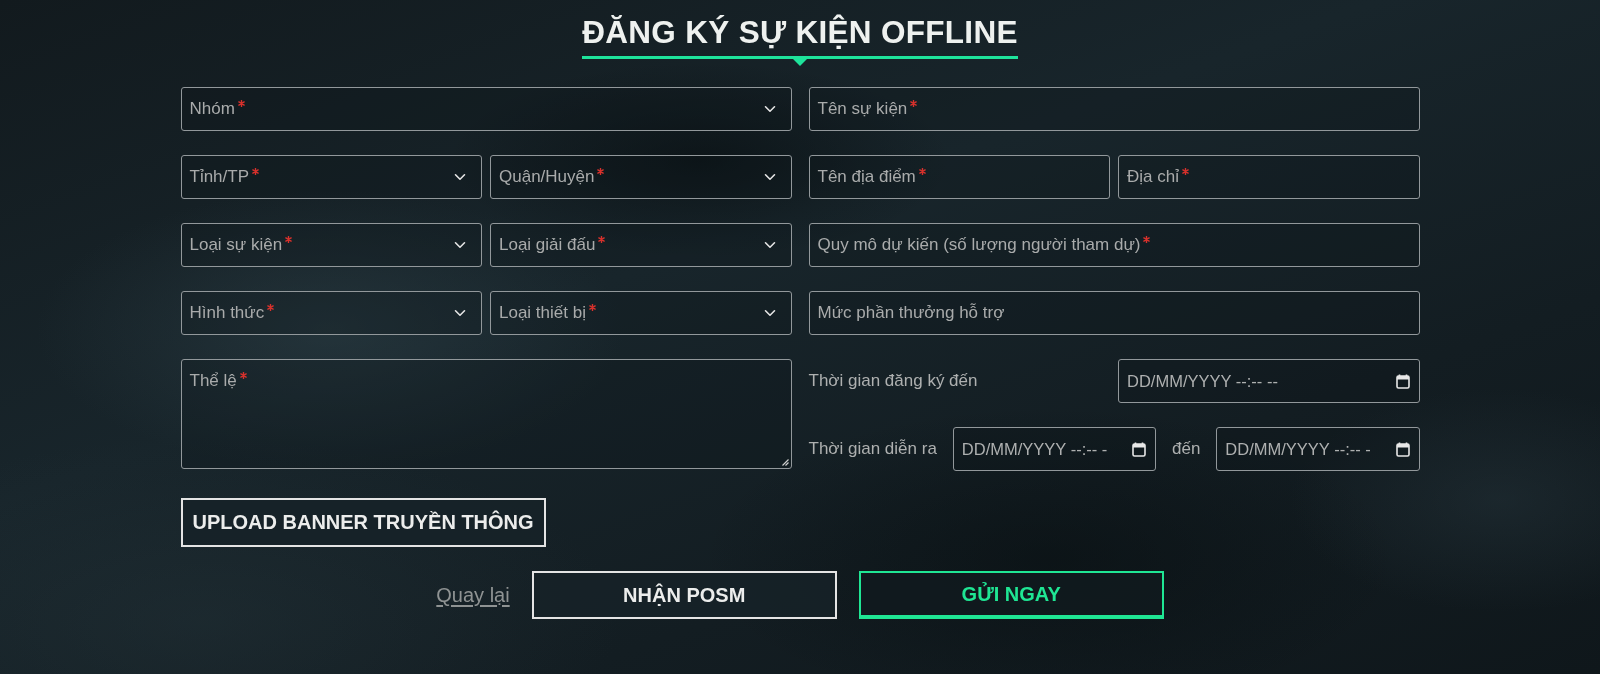  Describe the element at coordinates (1269, 381) in the screenshot. I see `datetime-field: DD/MM/YYYY --:-- --` at that location.